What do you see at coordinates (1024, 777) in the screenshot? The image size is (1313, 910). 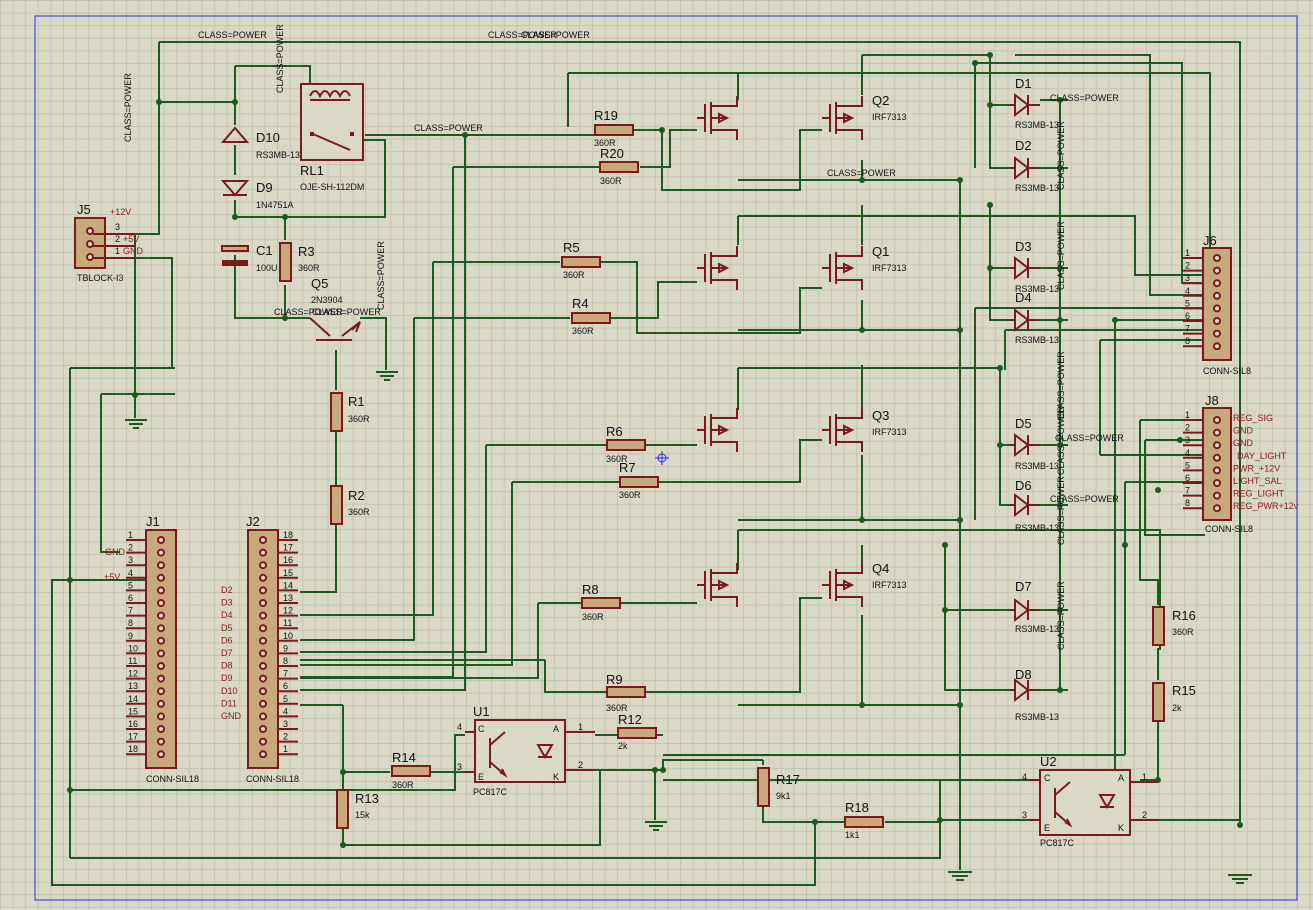 I see `svg-text: 4` at bounding box center [1024, 777].